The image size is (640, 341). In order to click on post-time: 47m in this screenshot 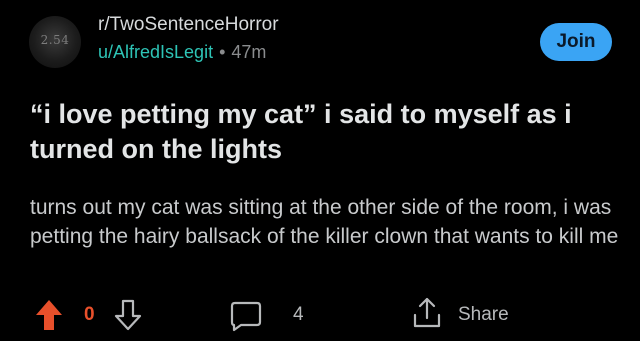, I will do `click(249, 52)`.